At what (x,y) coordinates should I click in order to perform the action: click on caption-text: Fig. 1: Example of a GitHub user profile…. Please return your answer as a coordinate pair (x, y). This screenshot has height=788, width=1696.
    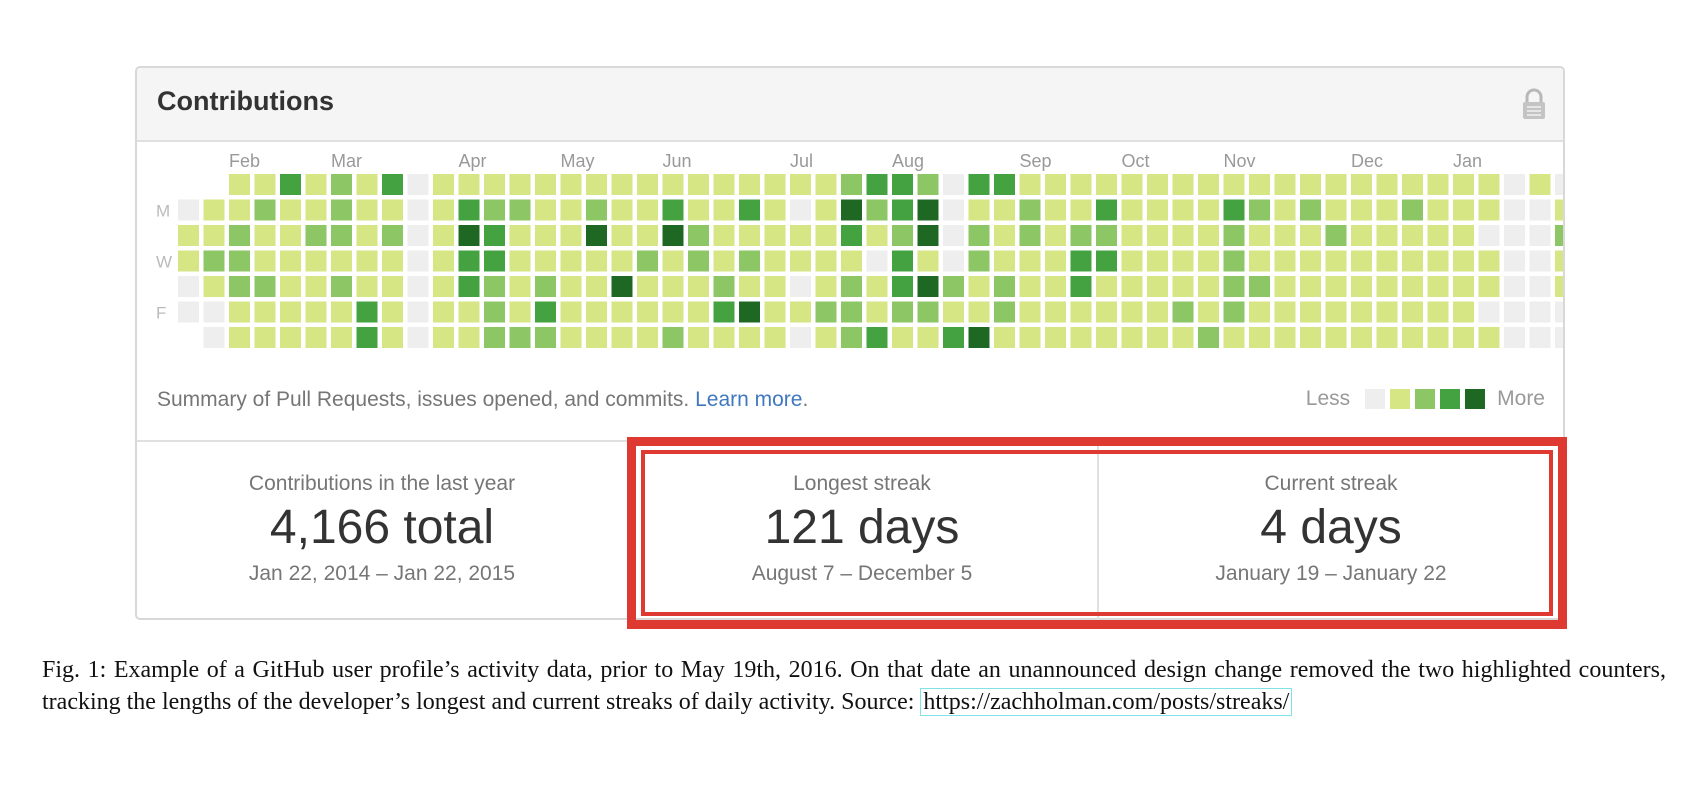
    Looking at the image, I should click on (854, 686).